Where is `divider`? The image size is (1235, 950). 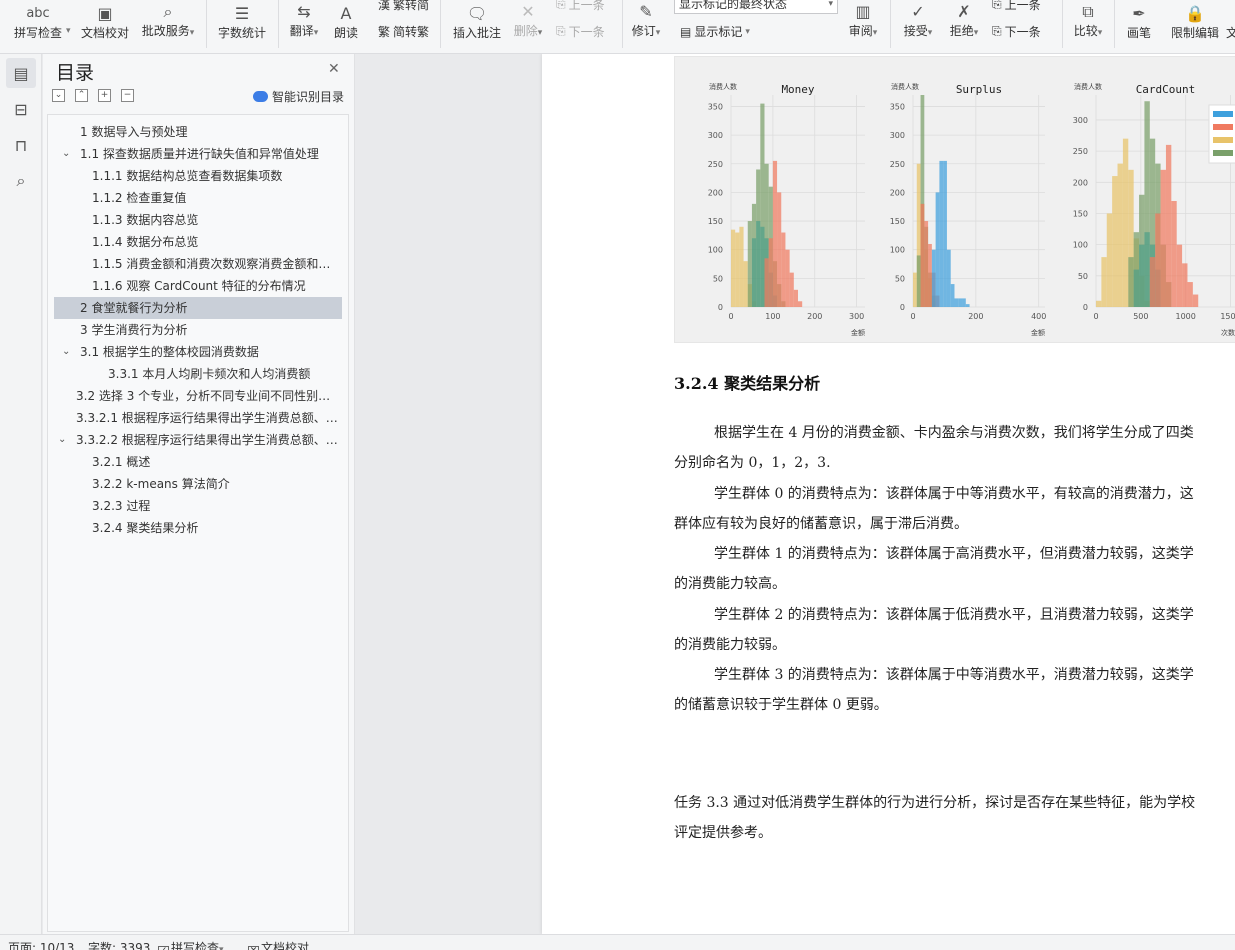 divider is located at coordinates (890, 24).